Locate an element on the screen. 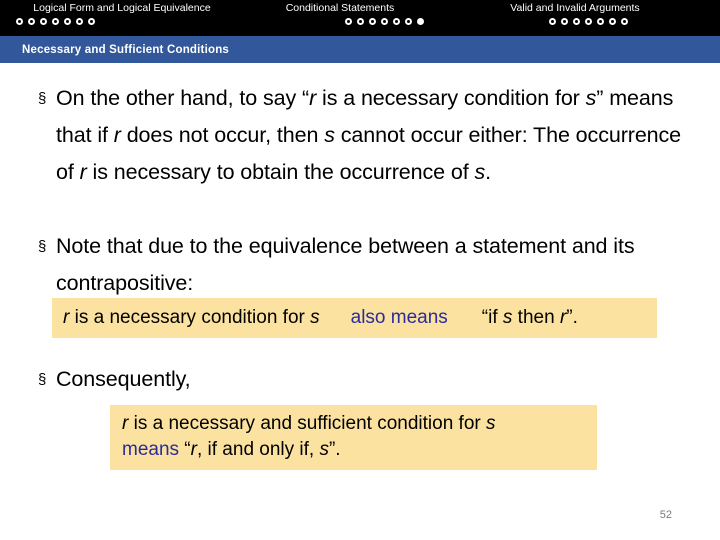  nav-dot-active-icon is located at coordinates (420, 21).